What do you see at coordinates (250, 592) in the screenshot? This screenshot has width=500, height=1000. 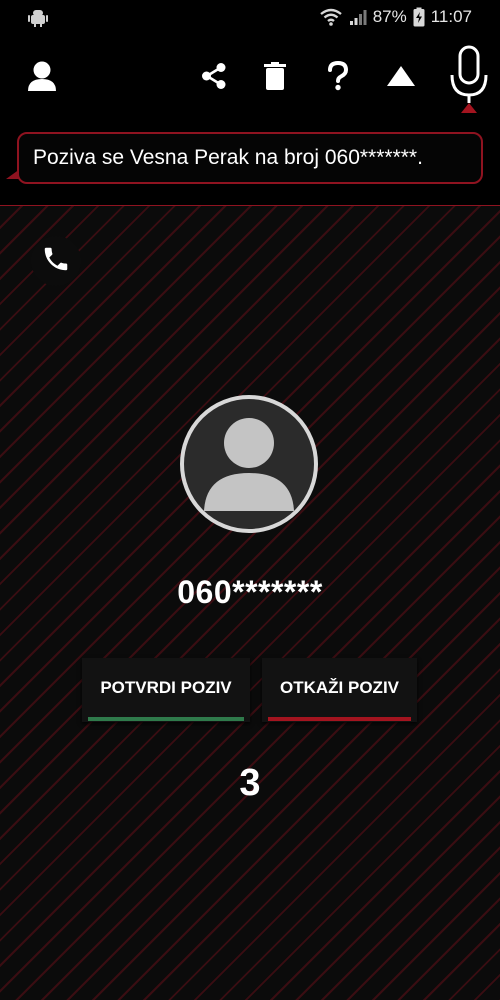 I see `contact-number: 060*******` at bounding box center [250, 592].